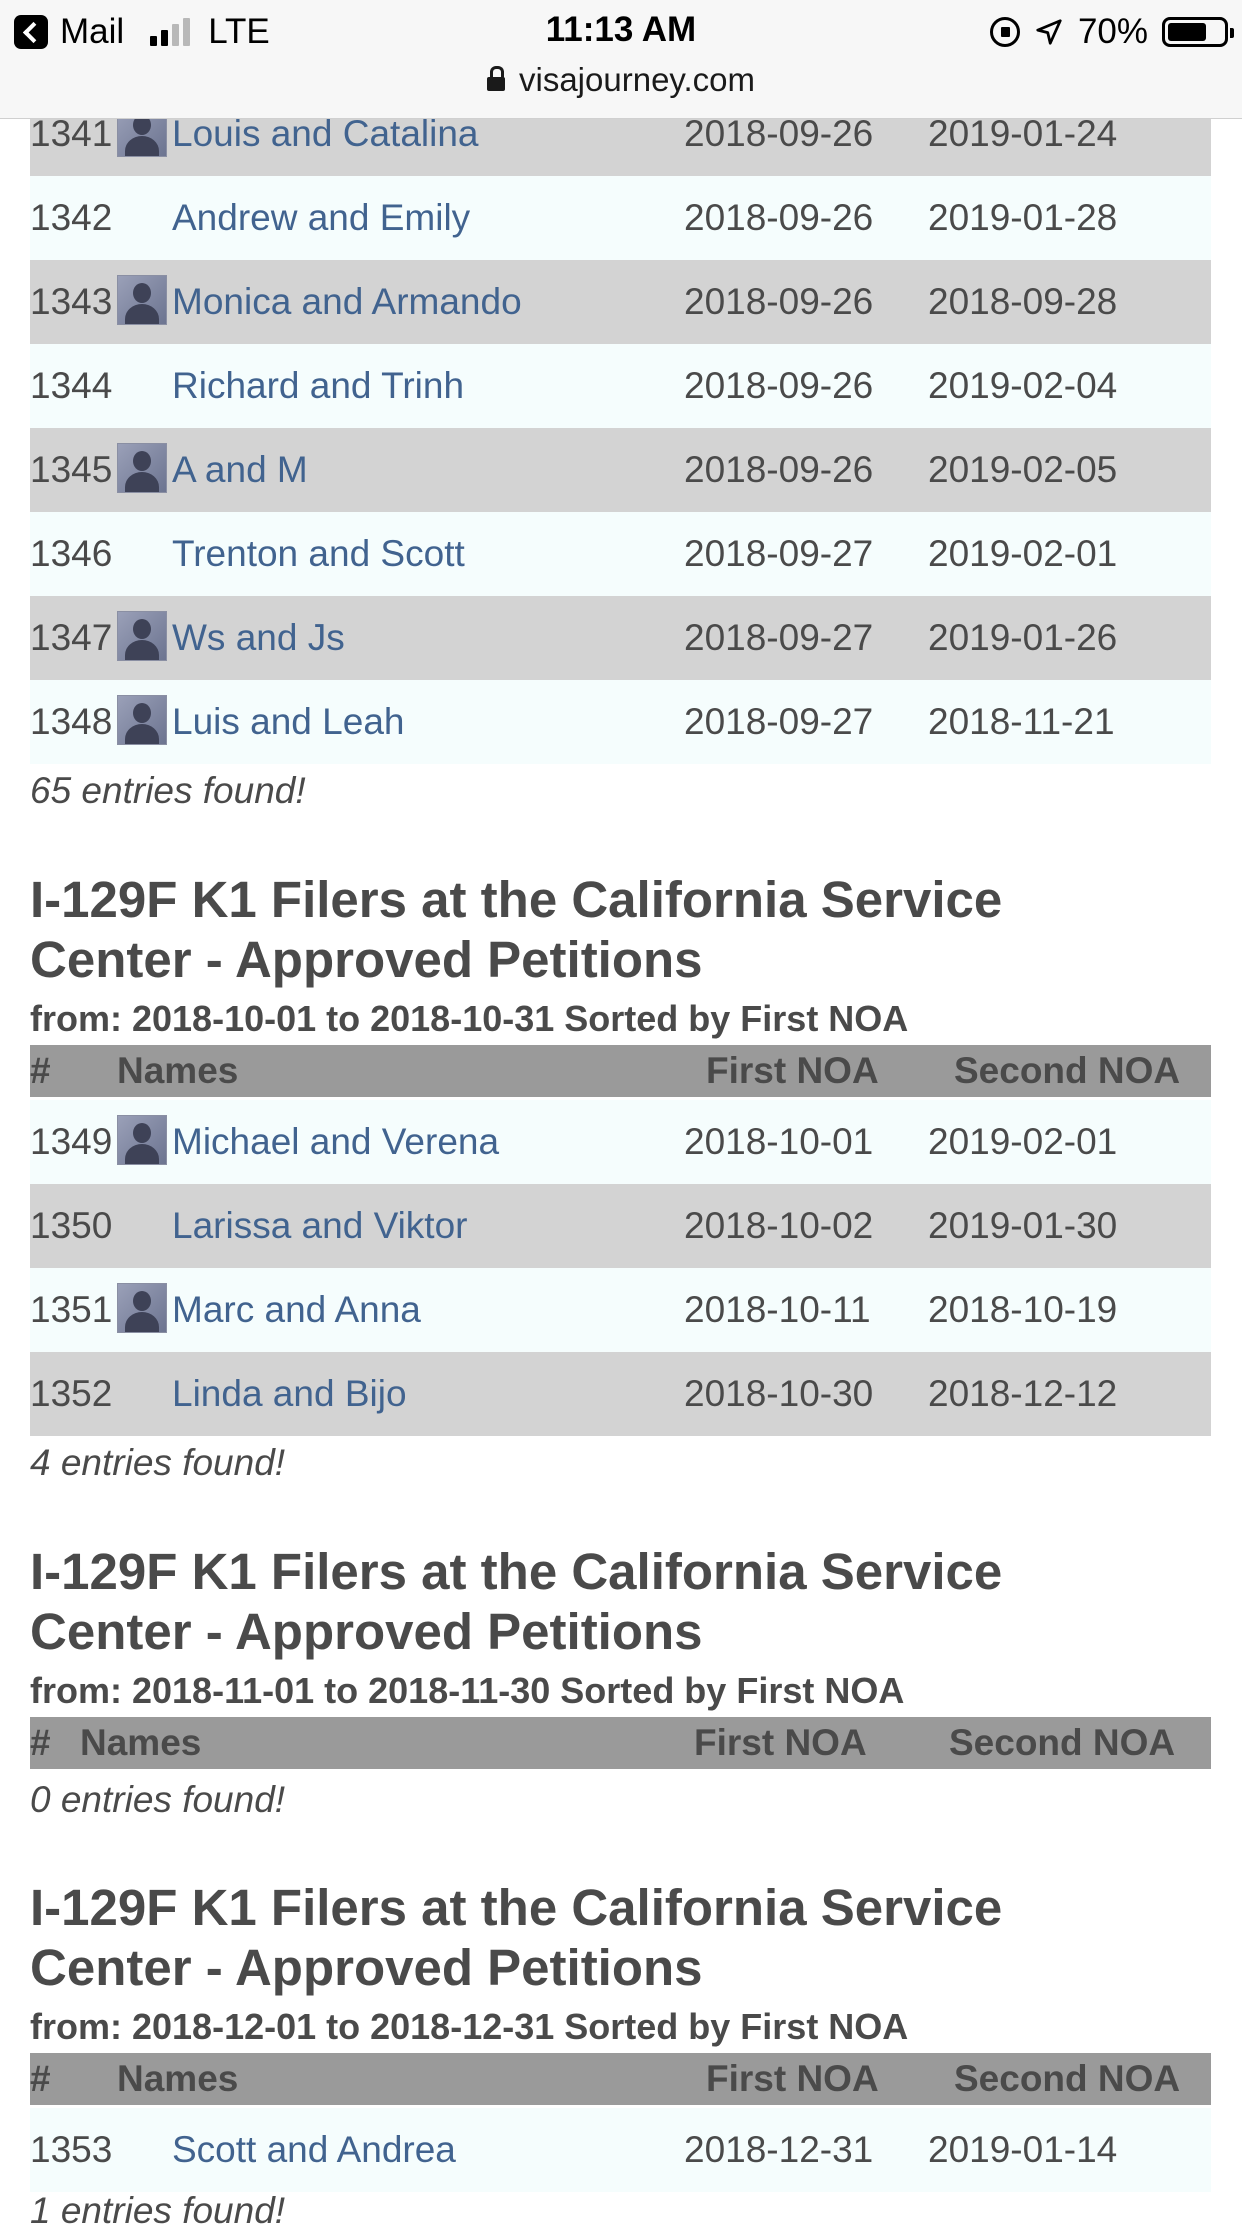  What do you see at coordinates (428, 218) in the screenshot?
I see `couple-name-link: Andrew and Emily` at bounding box center [428, 218].